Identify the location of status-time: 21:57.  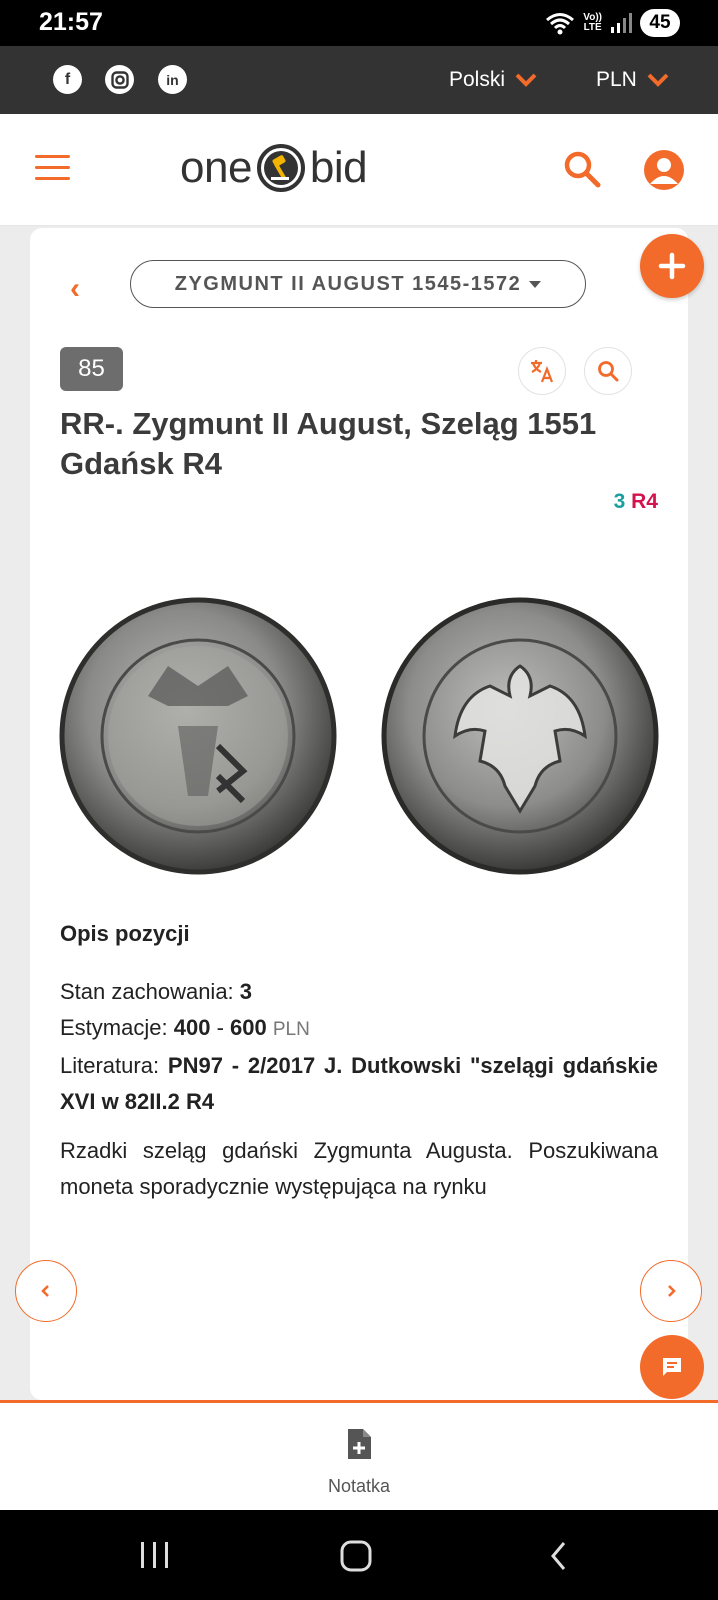
(71, 22).